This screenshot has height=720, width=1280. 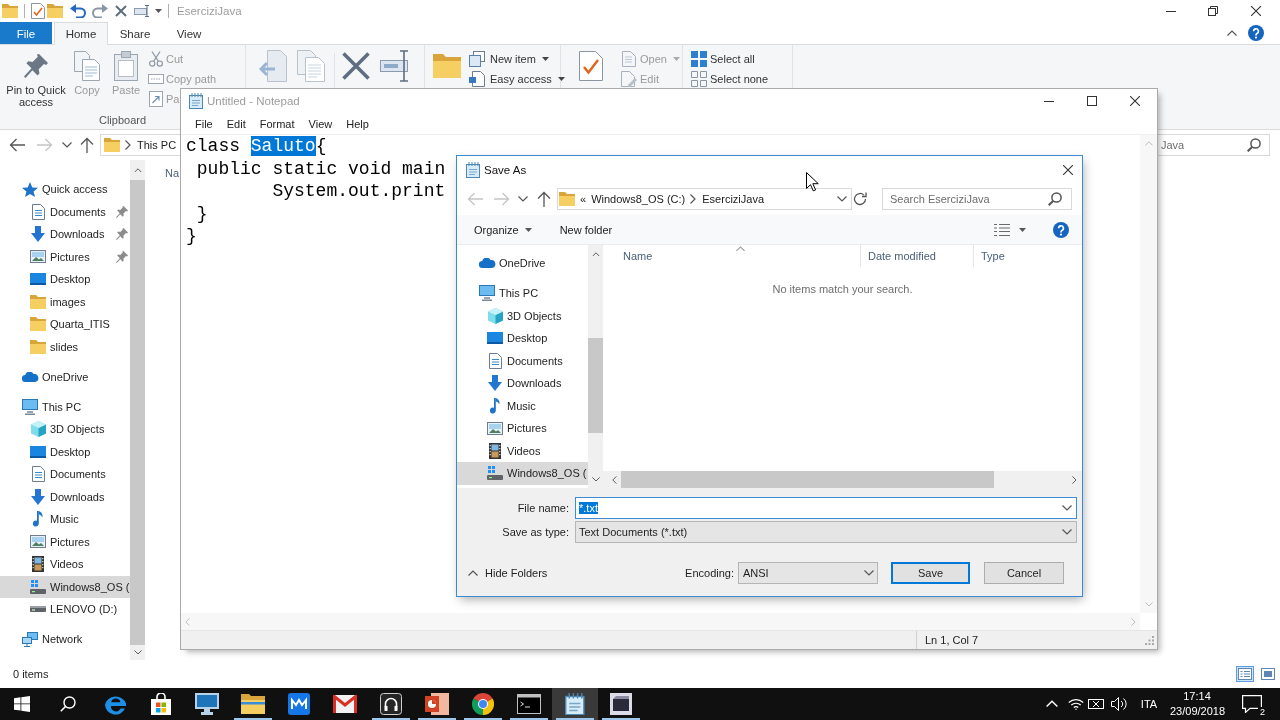 What do you see at coordinates (135, 33) in the screenshot?
I see `ribbon-tab: Share` at bounding box center [135, 33].